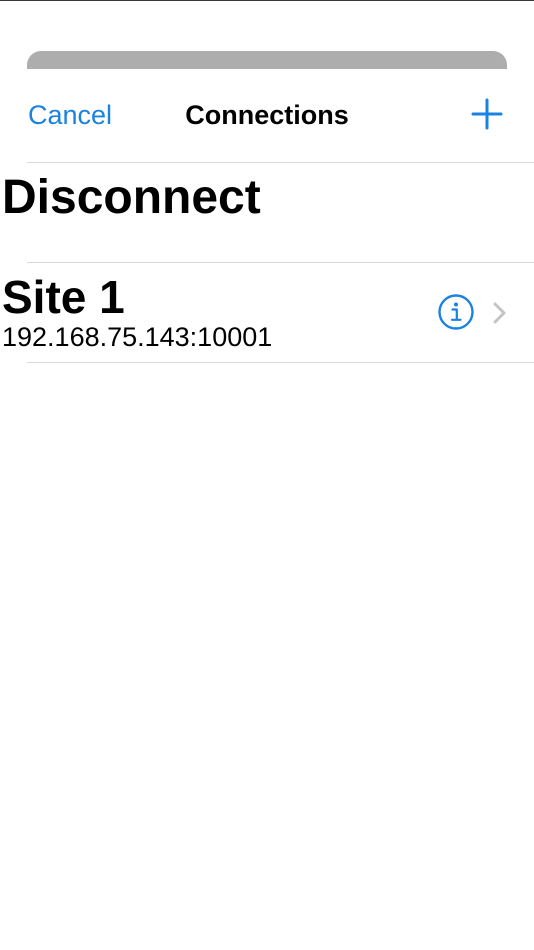 This screenshot has width=534, height=950. I want to click on disconnect-label: Disconnect, so click(131, 197).